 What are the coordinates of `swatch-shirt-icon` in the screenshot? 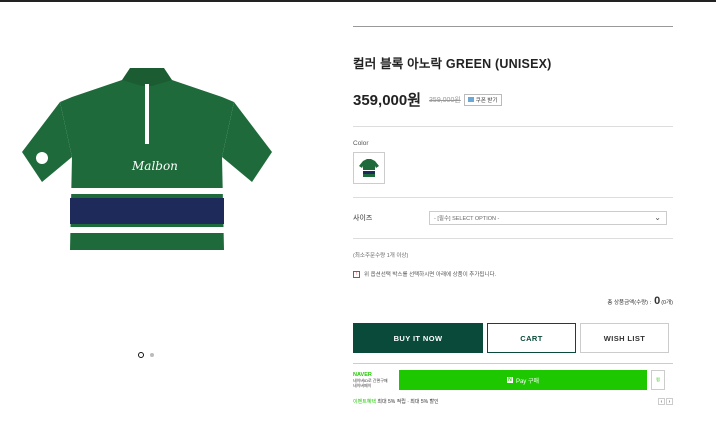 It's located at (369, 168).